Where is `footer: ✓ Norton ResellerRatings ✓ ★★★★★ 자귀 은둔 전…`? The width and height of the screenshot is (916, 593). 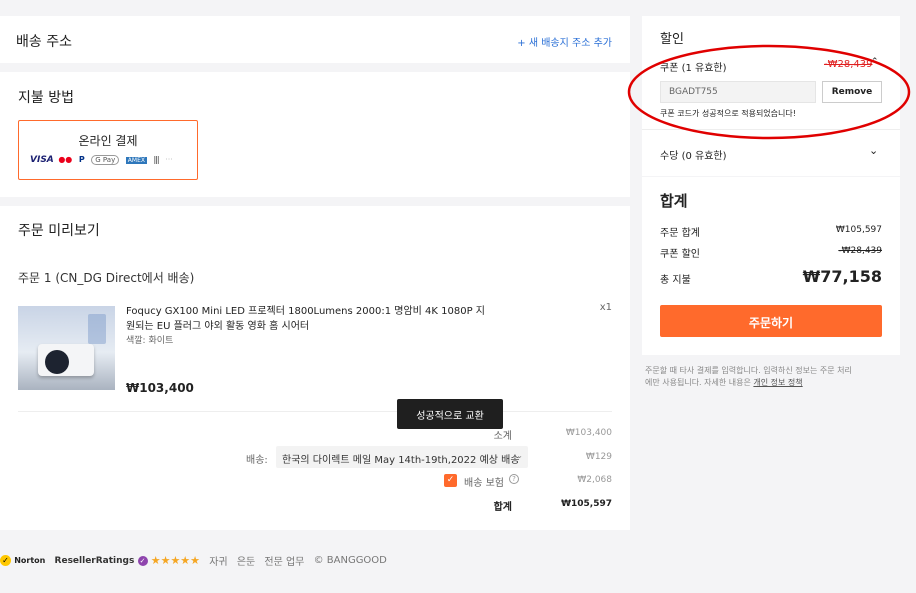 footer: ✓ Norton ResellerRatings ✓ ★★★★★ 자귀 은둔 전… is located at coordinates (193, 560).